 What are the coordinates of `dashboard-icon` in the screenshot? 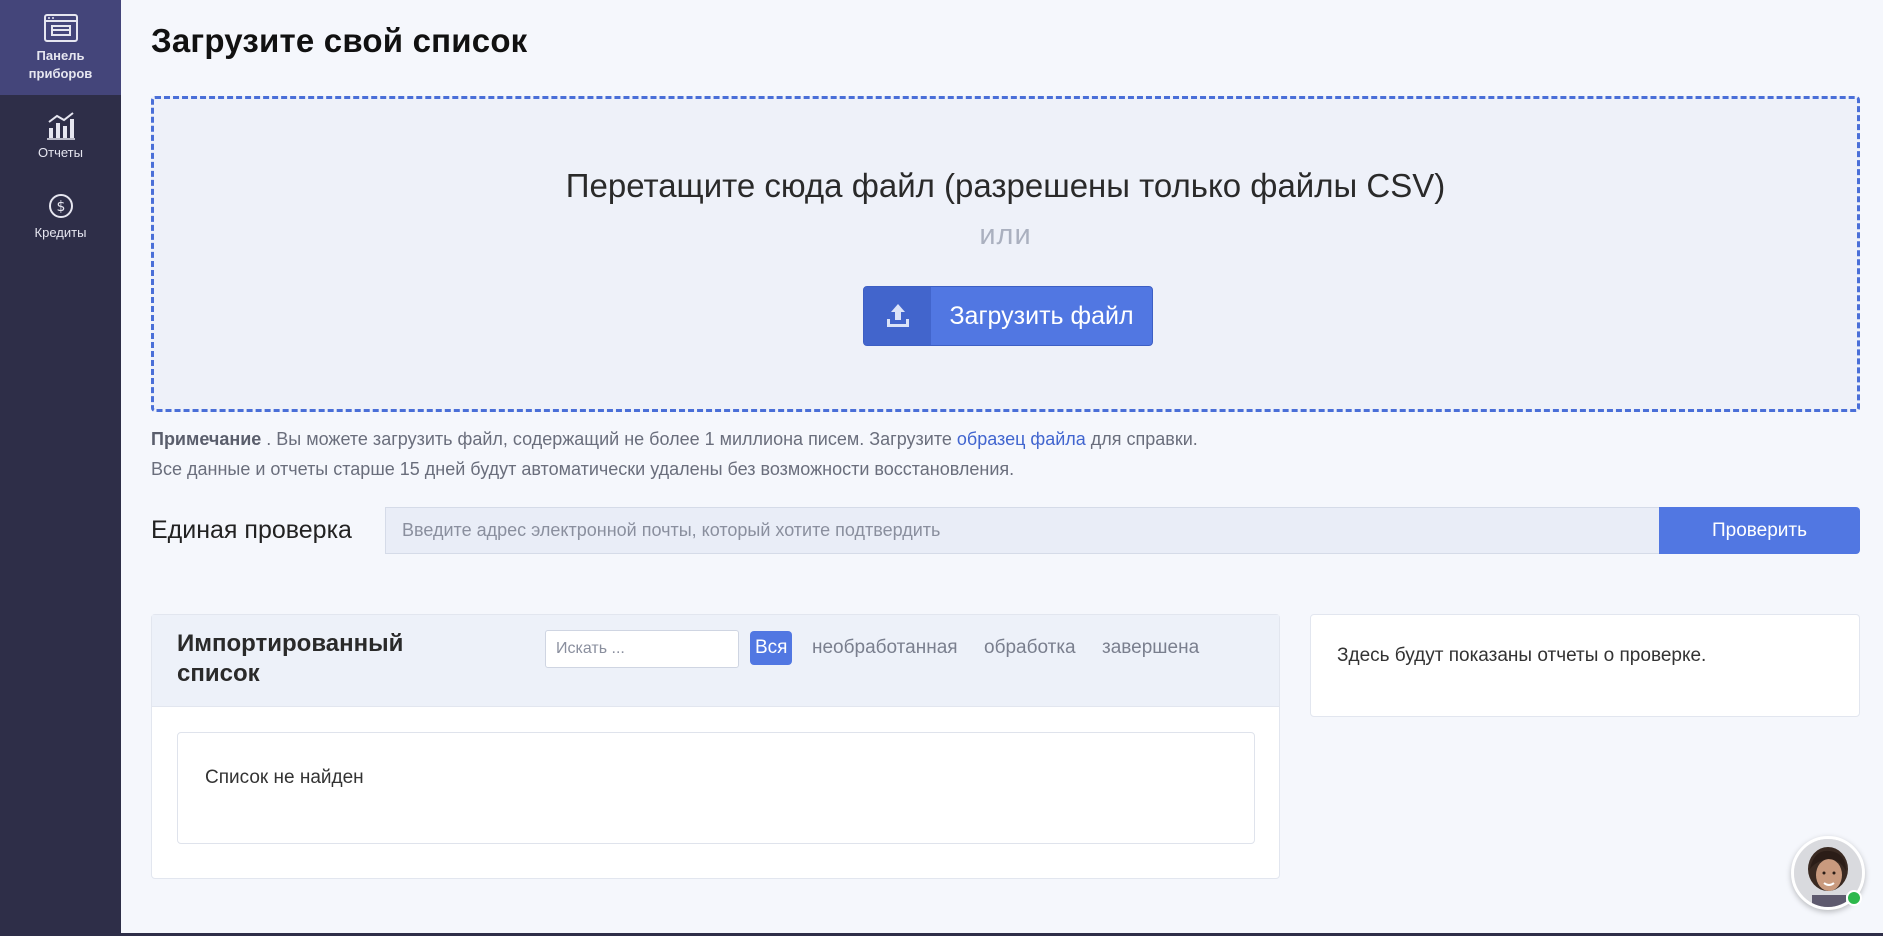 It's located at (60, 28).